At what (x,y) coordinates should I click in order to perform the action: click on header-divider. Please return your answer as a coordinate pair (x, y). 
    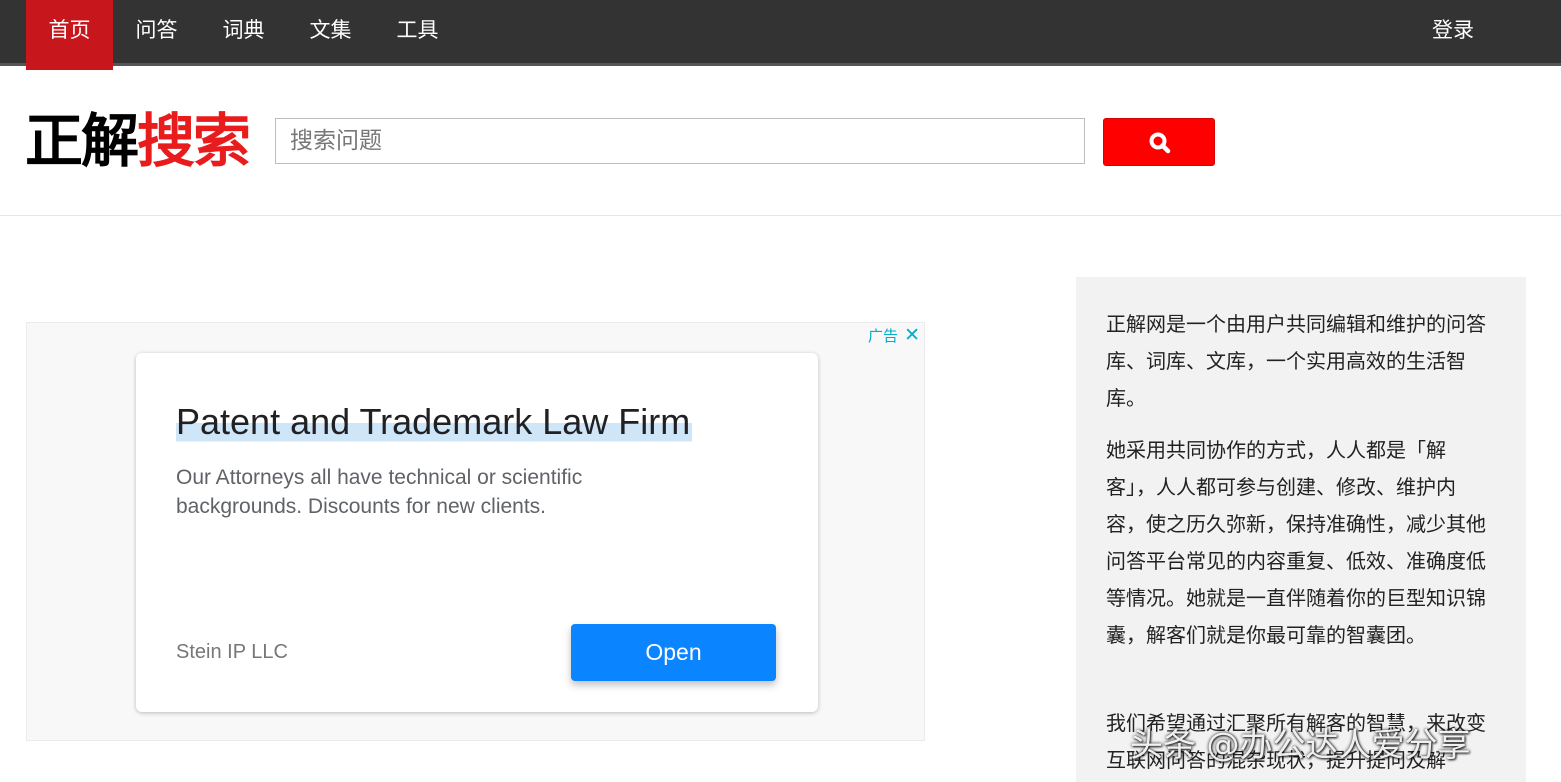
    Looking at the image, I should click on (780, 215).